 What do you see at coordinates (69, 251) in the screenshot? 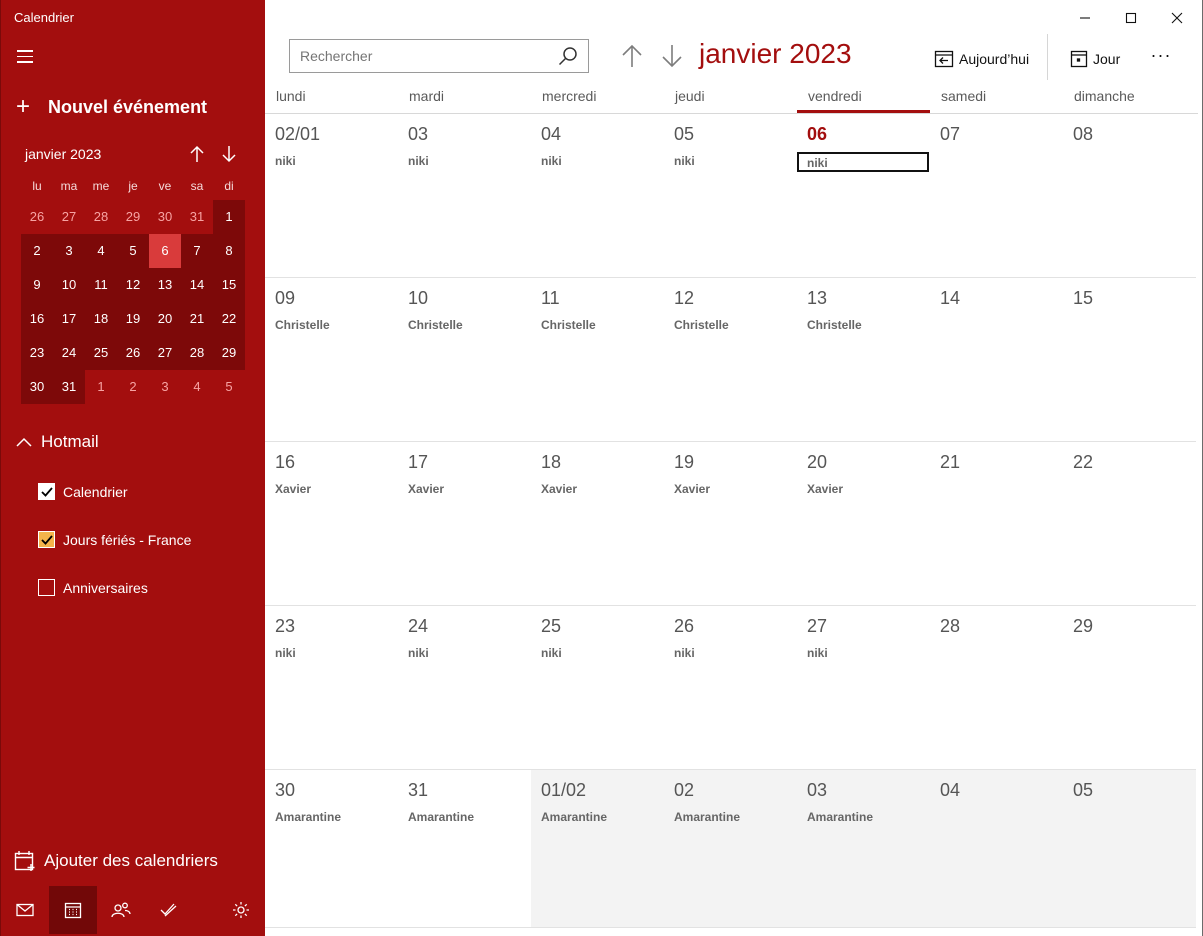
I see `mini-day: 3` at bounding box center [69, 251].